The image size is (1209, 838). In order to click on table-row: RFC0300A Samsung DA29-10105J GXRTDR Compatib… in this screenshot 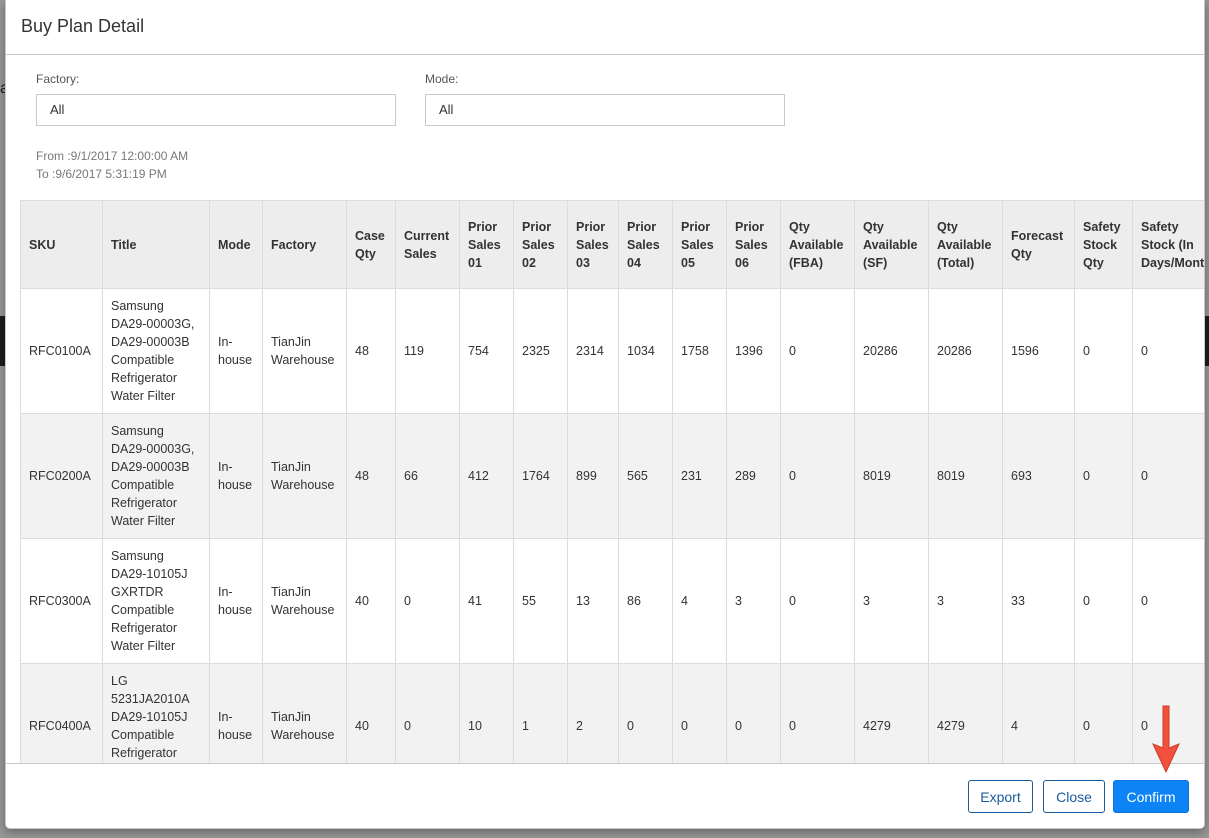, I will do `click(612, 601)`.